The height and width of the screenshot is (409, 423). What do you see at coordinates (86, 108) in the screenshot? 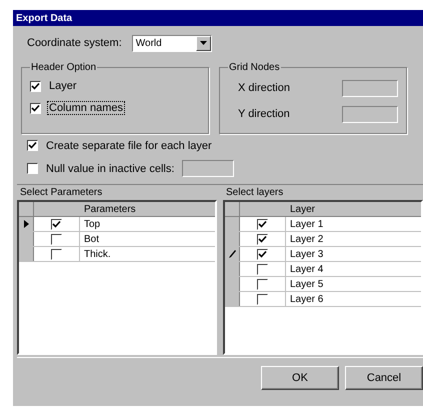
I see `checkbox-label: Column names` at bounding box center [86, 108].